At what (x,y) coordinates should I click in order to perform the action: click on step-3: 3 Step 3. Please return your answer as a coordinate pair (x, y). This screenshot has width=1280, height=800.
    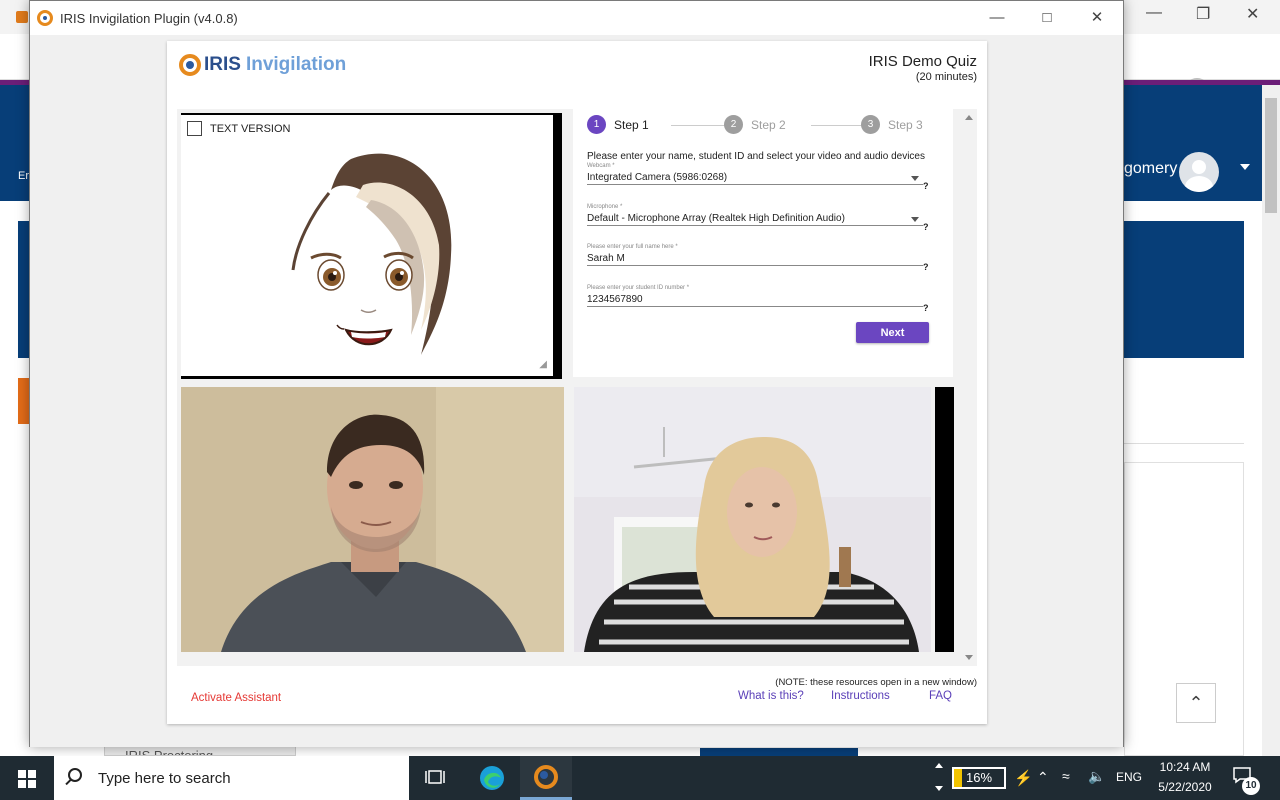
    Looking at the image, I should click on (892, 124).